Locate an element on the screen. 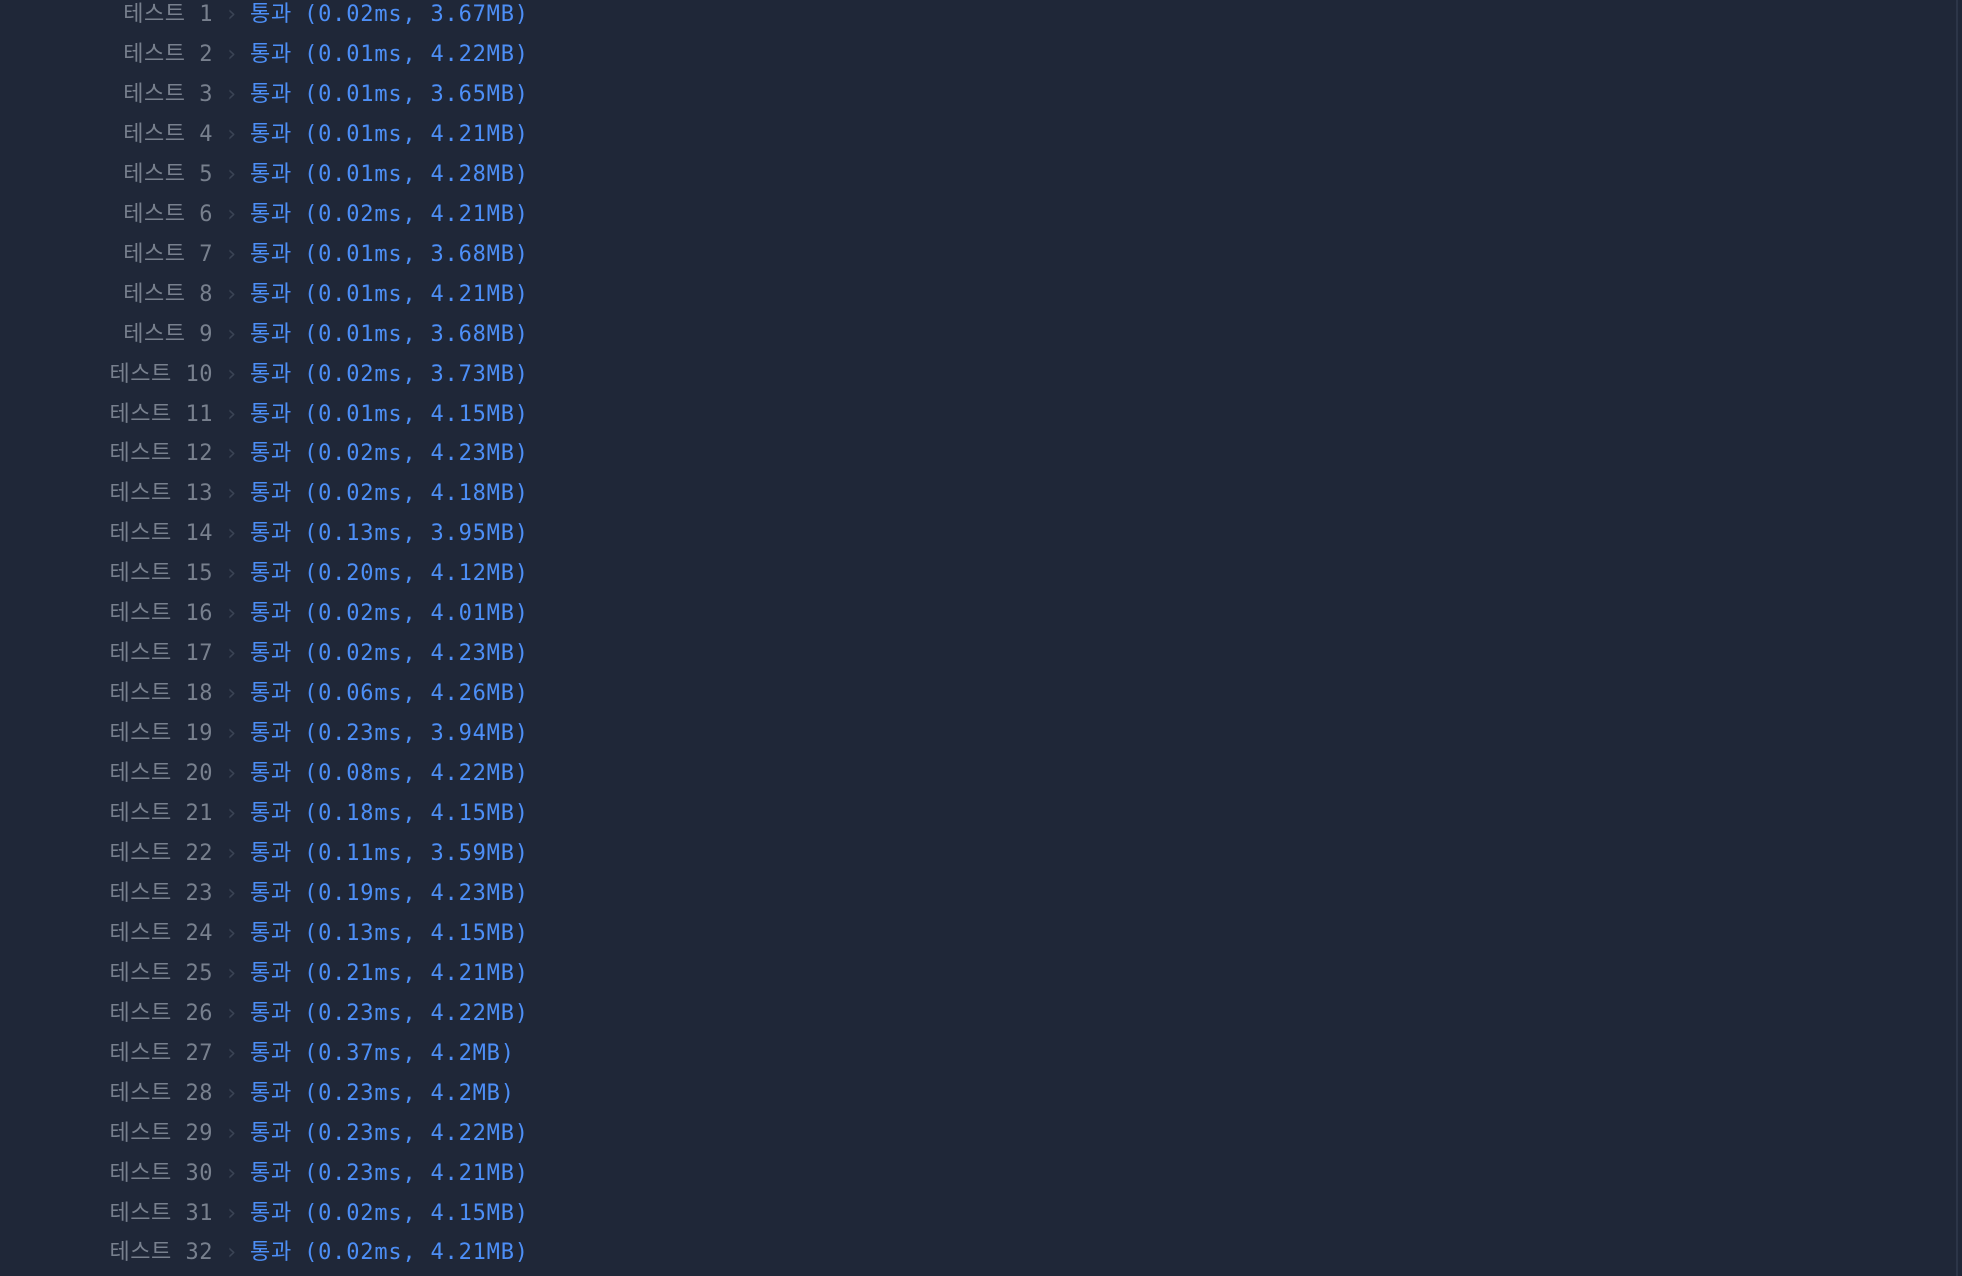 This screenshot has height=1276, width=1962. test-label: 테스트 8 is located at coordinates (168, 294).